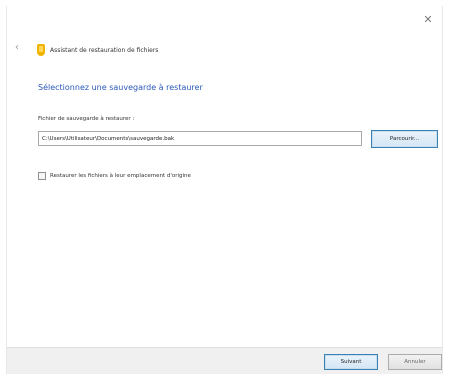  I want to click on wizard-header: Assistant de restauration de fichiers, so click(97, 50).